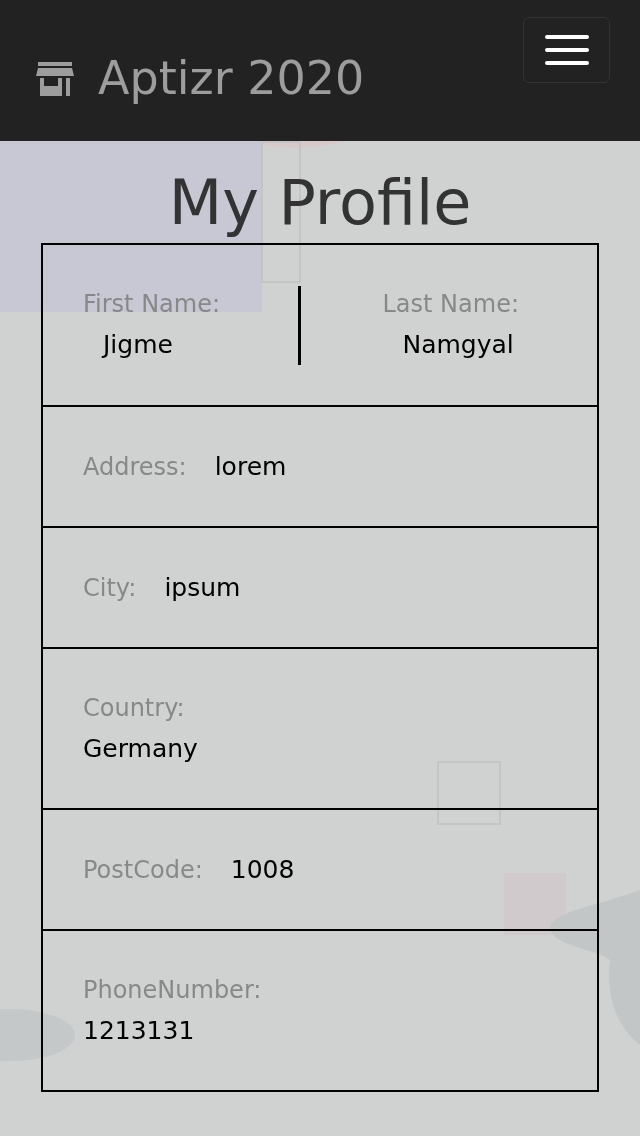  I want to click on field-label: PostCode:, so click(143, 870).